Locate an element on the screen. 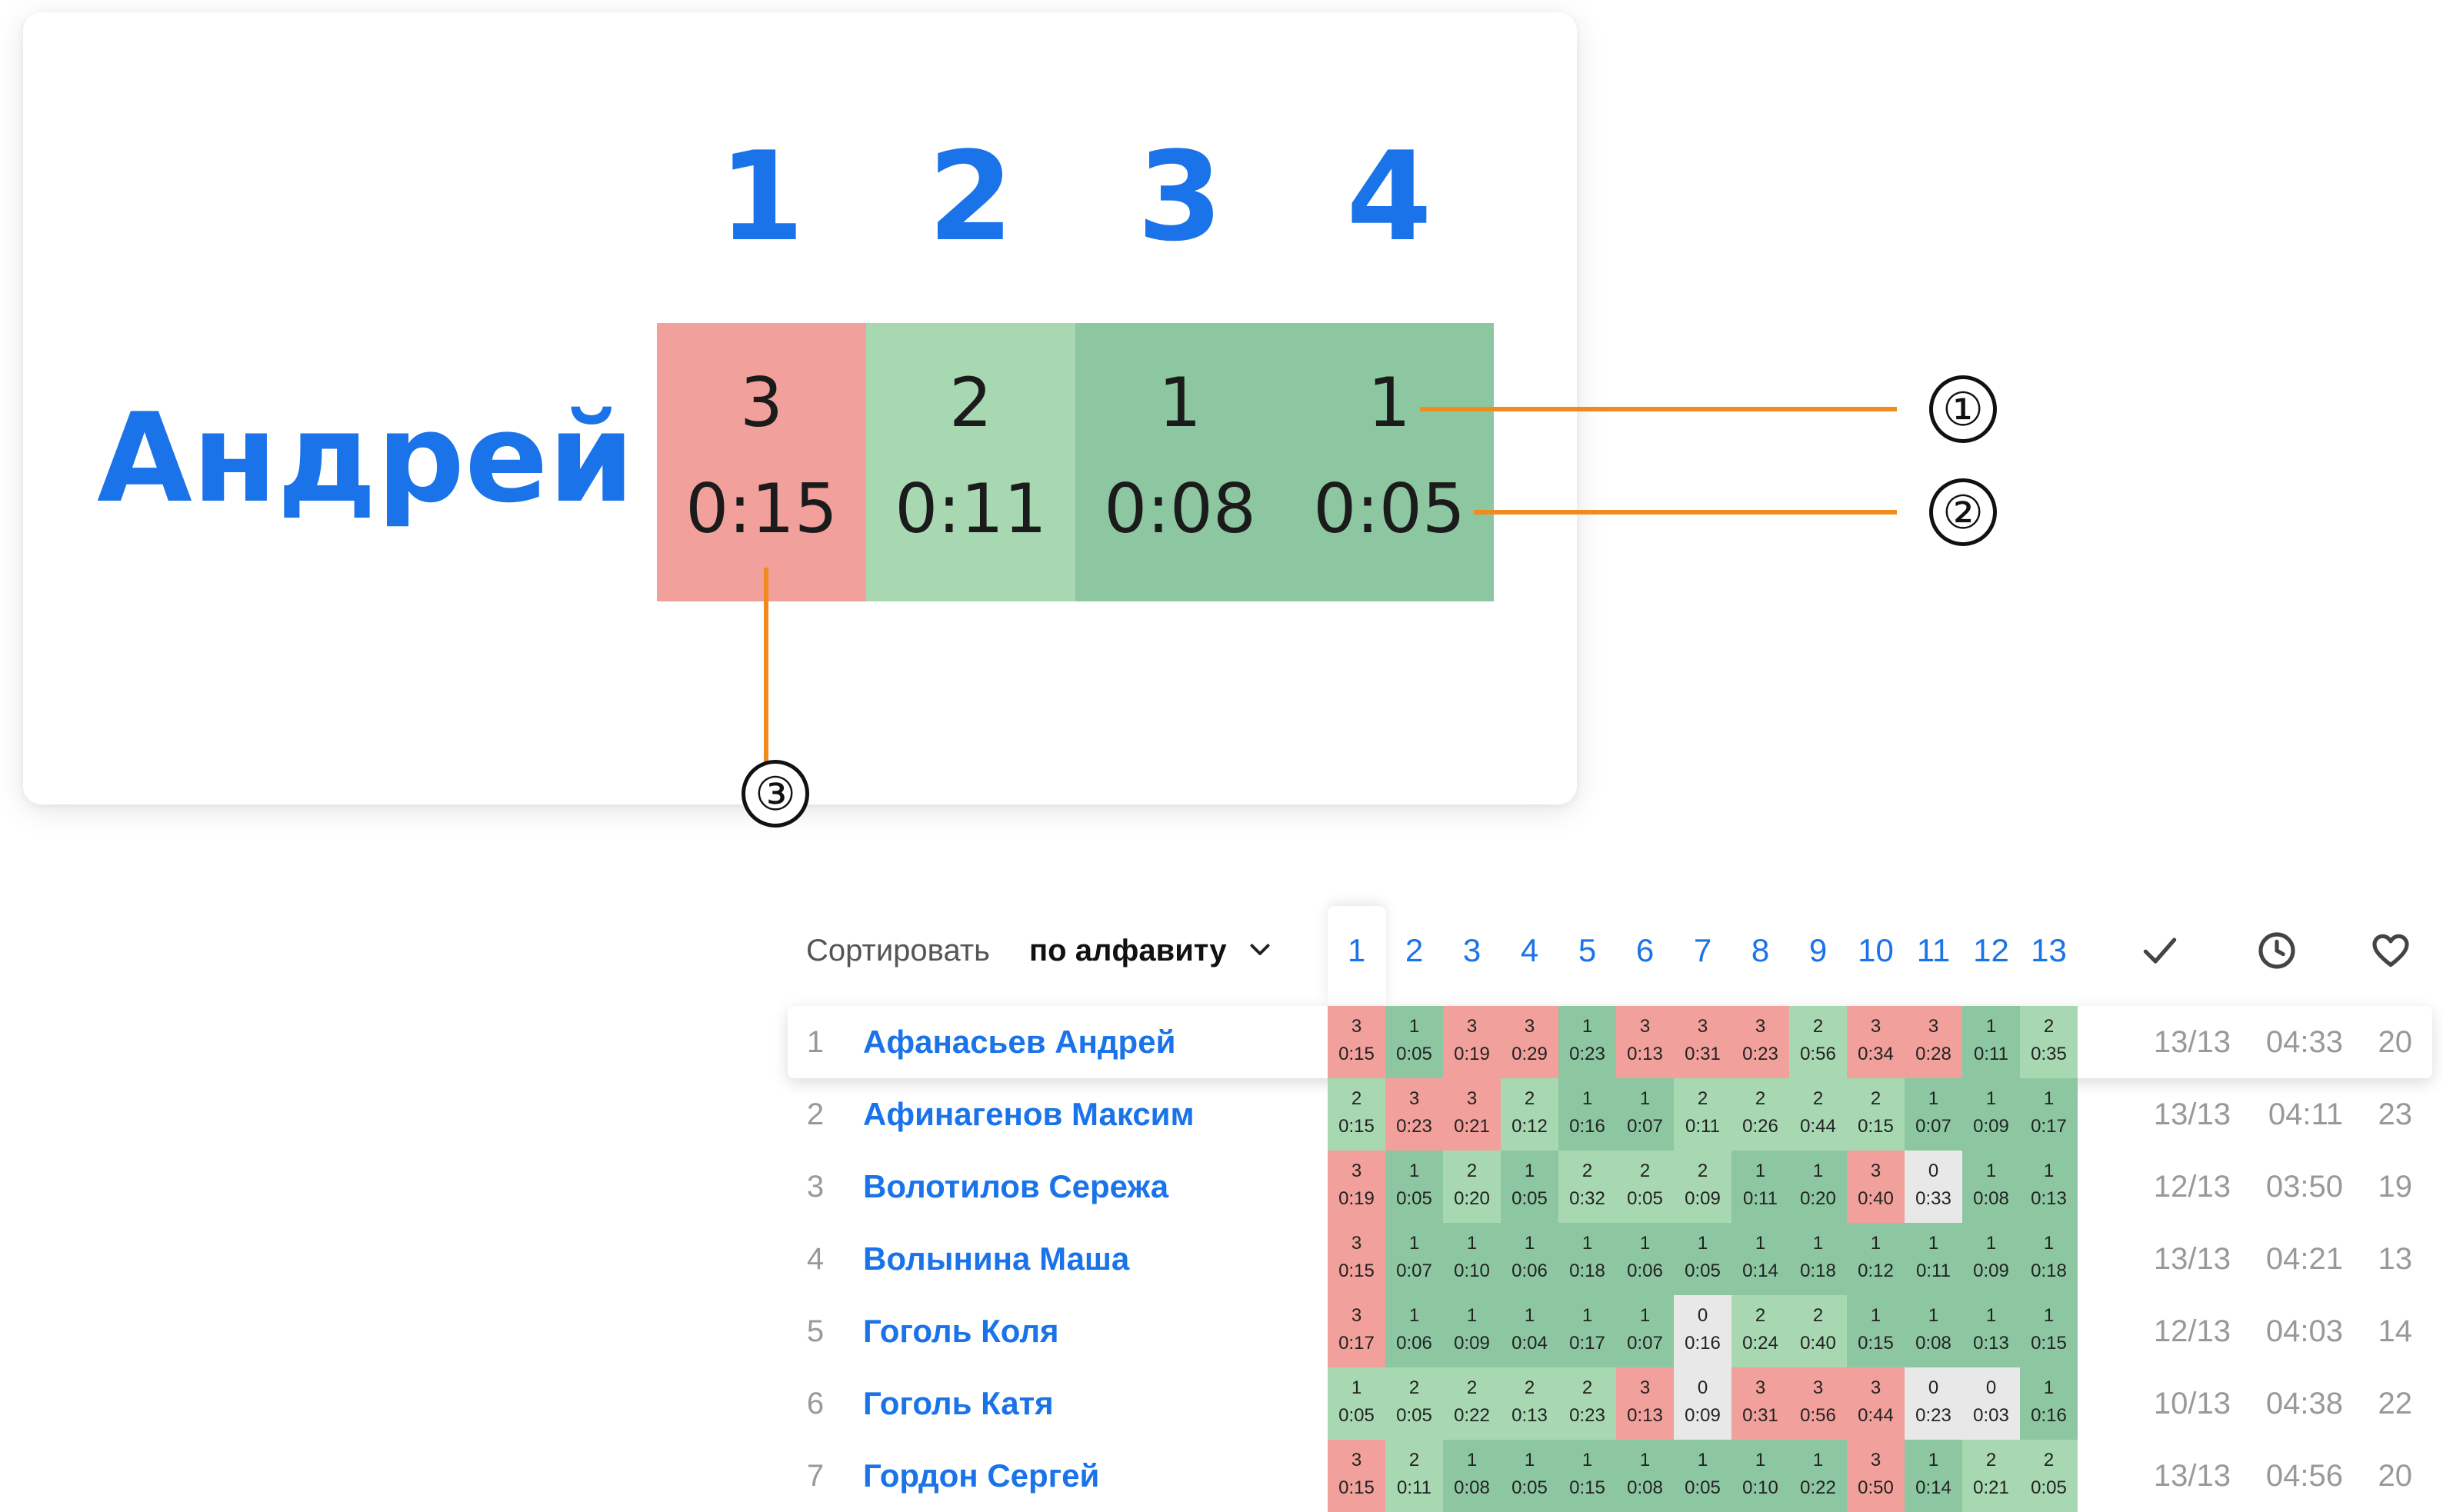 This screenshot has height=1512, width=2443. result-cell: 3 0:34 is located at coordinates (1876, 1042).